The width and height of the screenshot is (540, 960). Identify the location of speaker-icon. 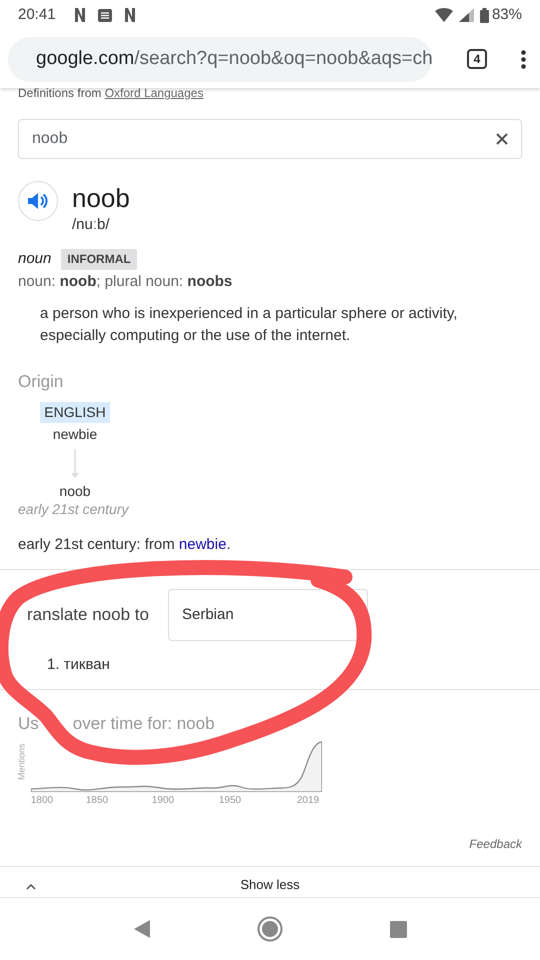
(38, 201).